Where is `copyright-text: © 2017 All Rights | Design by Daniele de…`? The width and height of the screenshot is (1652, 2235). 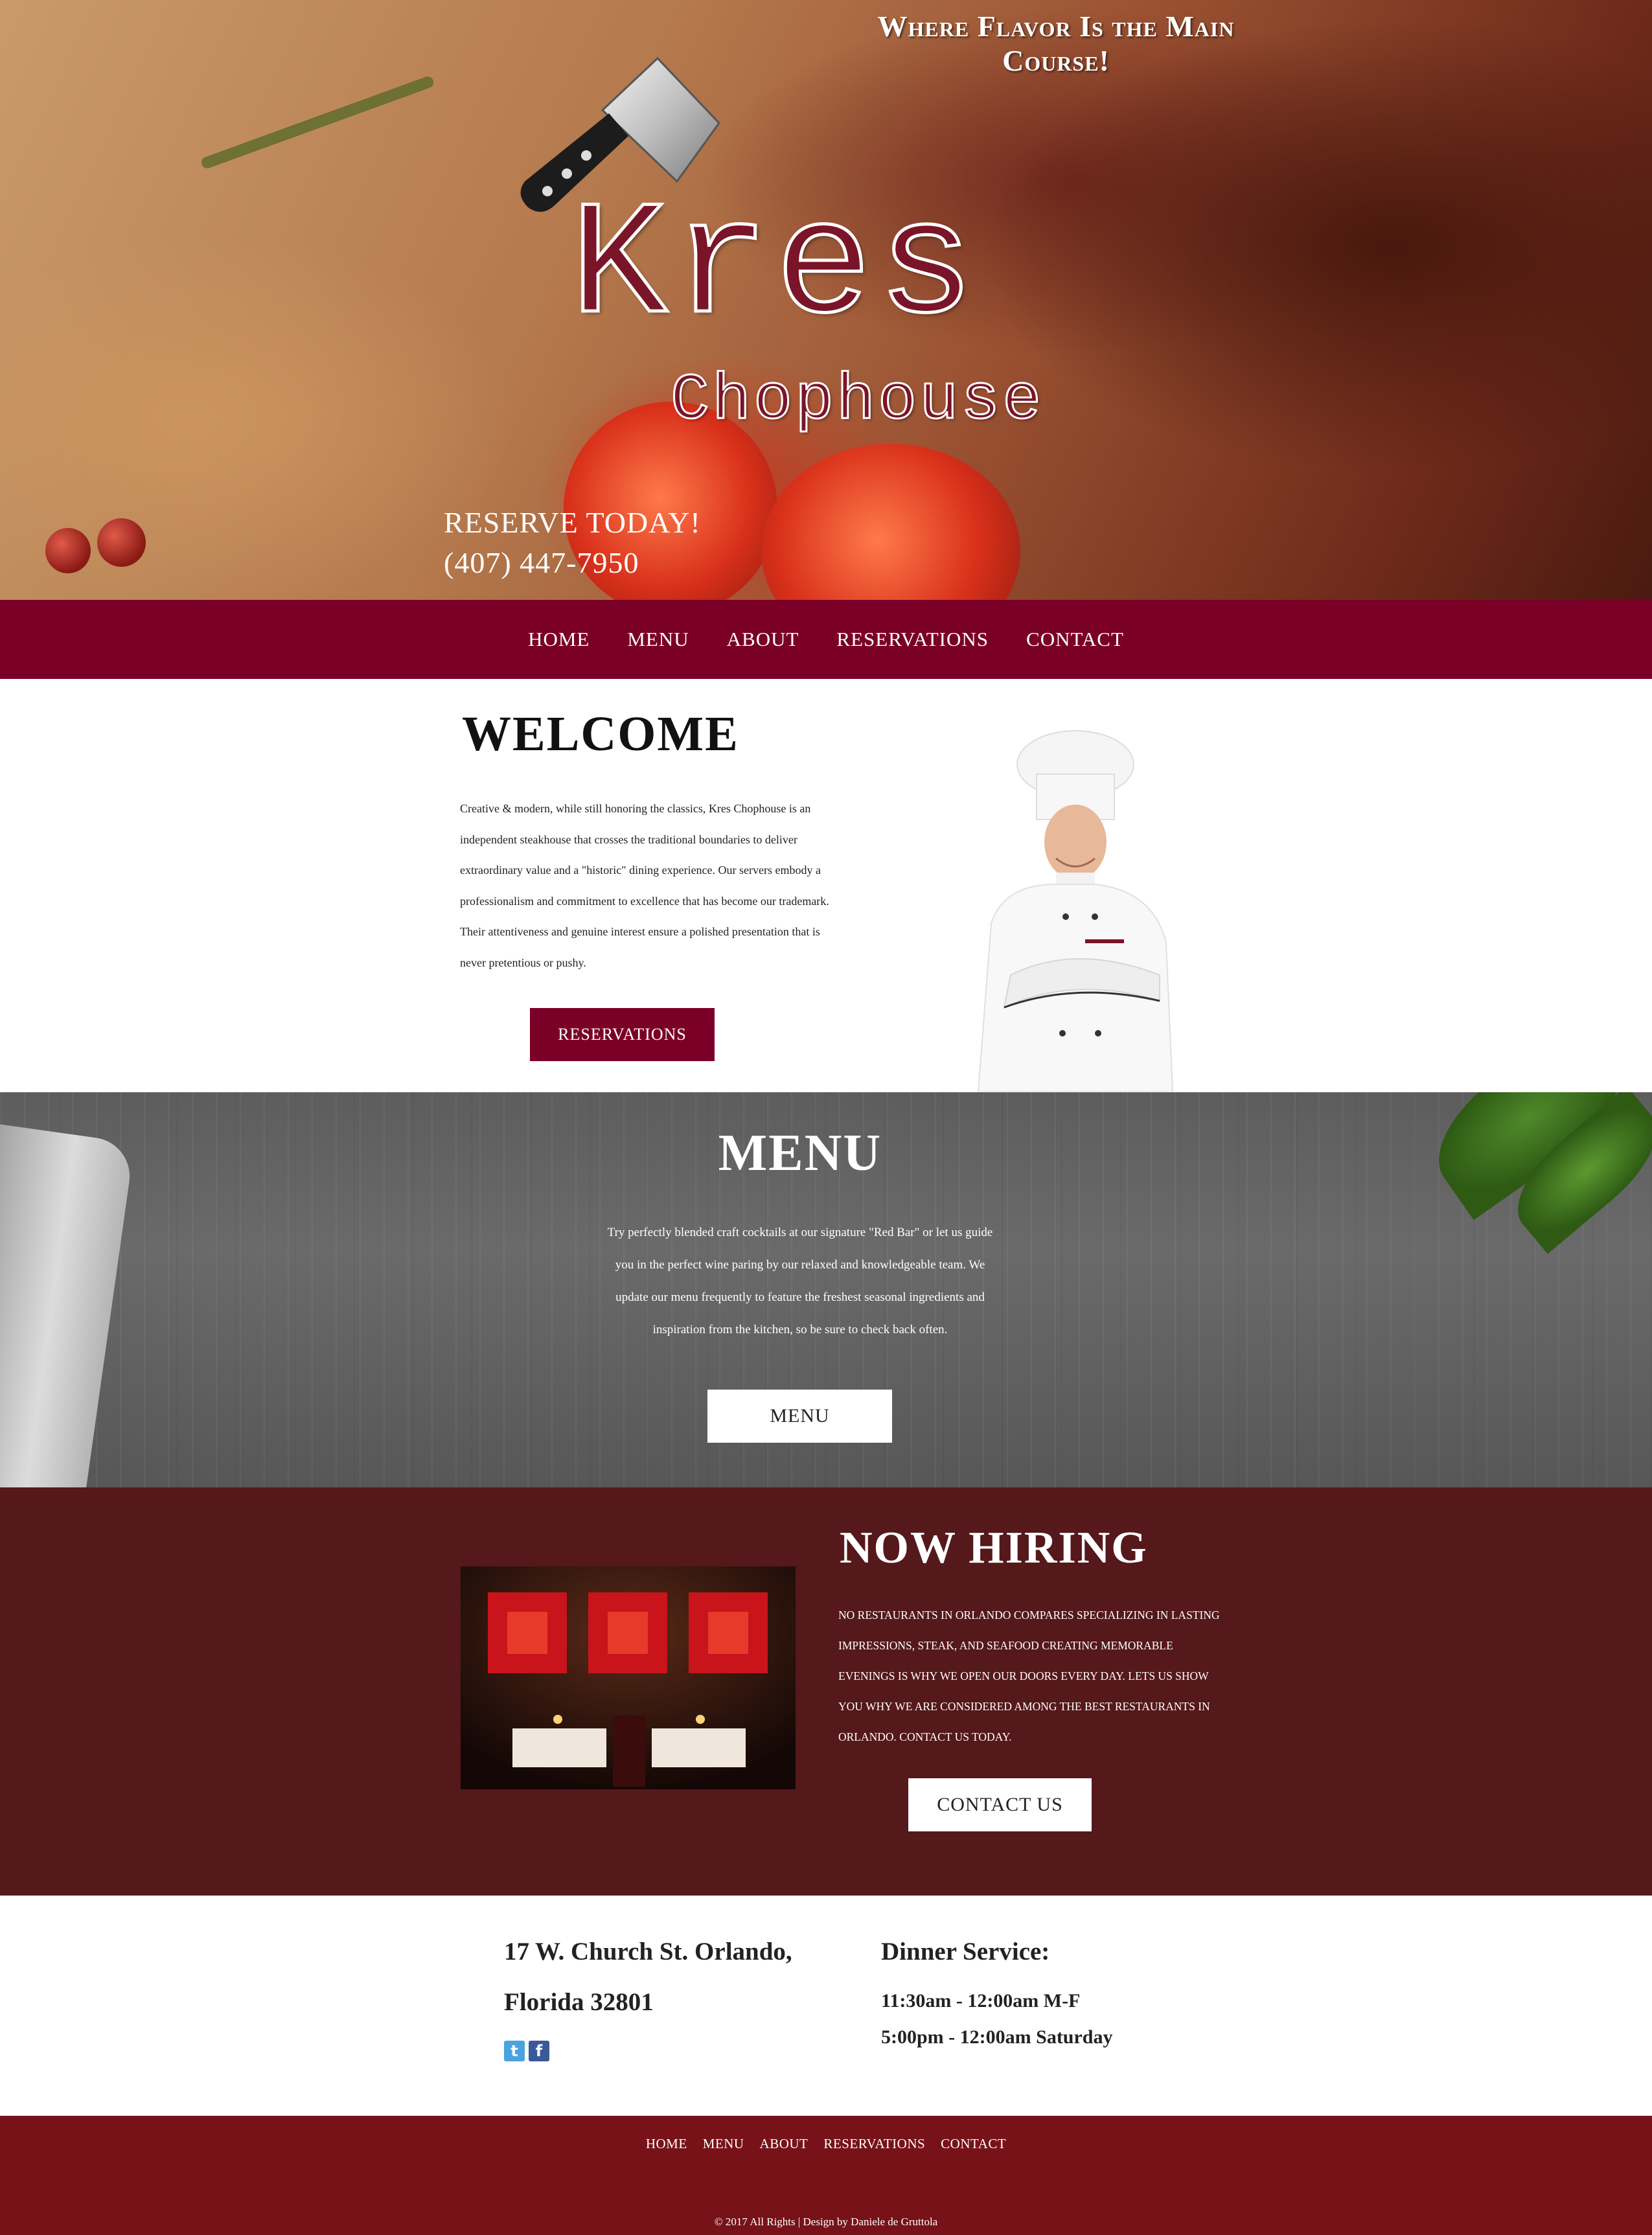
copyright-text: © 2017 All Rights | Design by Daniele de… is located at coordinates (826, 2222).